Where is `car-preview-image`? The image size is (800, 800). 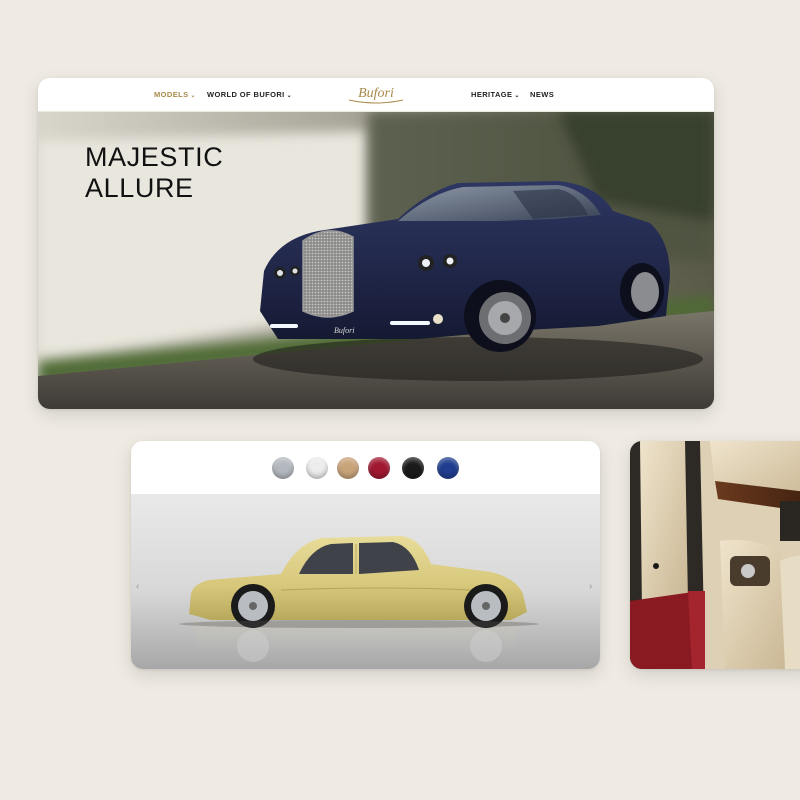
car-preview-image is located at coordinates (365, 581).